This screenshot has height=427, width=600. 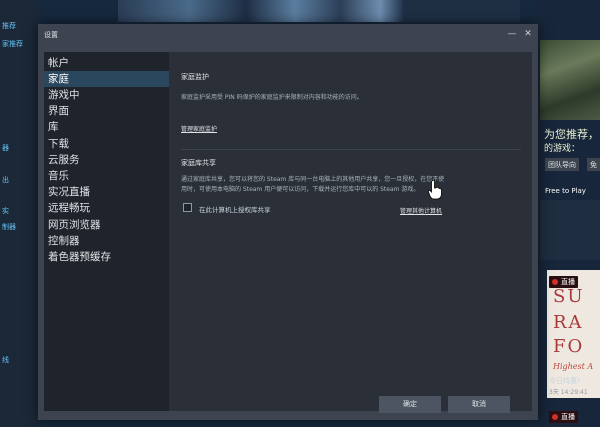 What do you see at coordinates (187, 207) in the screenshot?
I see `authorize-sharing-checkbox` at bounding box center [187, 207].